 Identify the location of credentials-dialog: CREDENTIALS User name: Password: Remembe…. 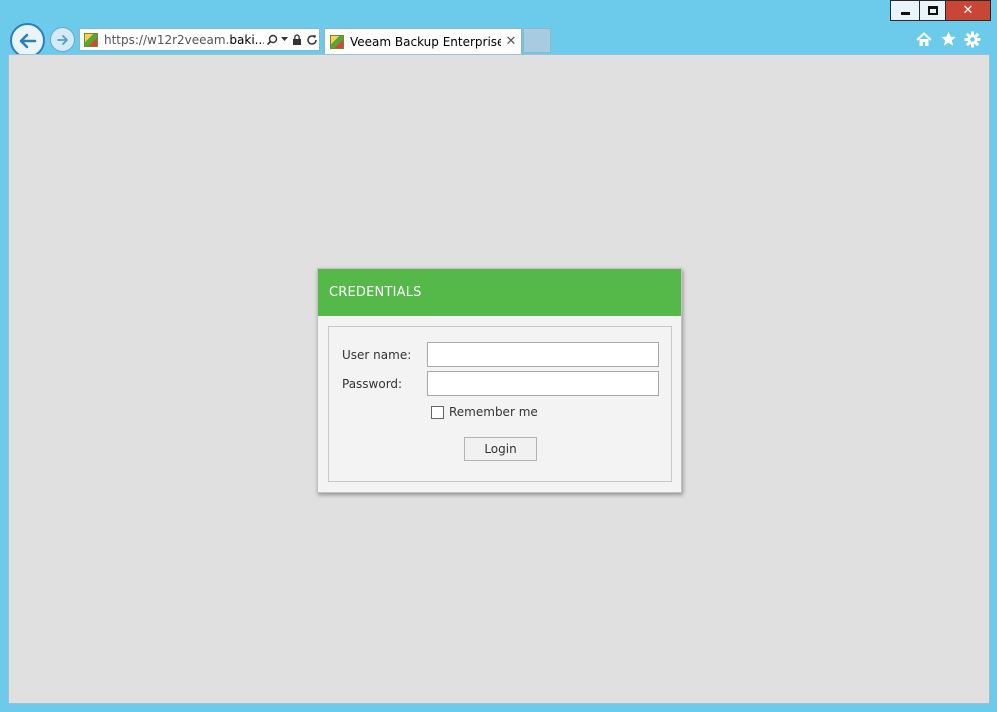
(499, 380).